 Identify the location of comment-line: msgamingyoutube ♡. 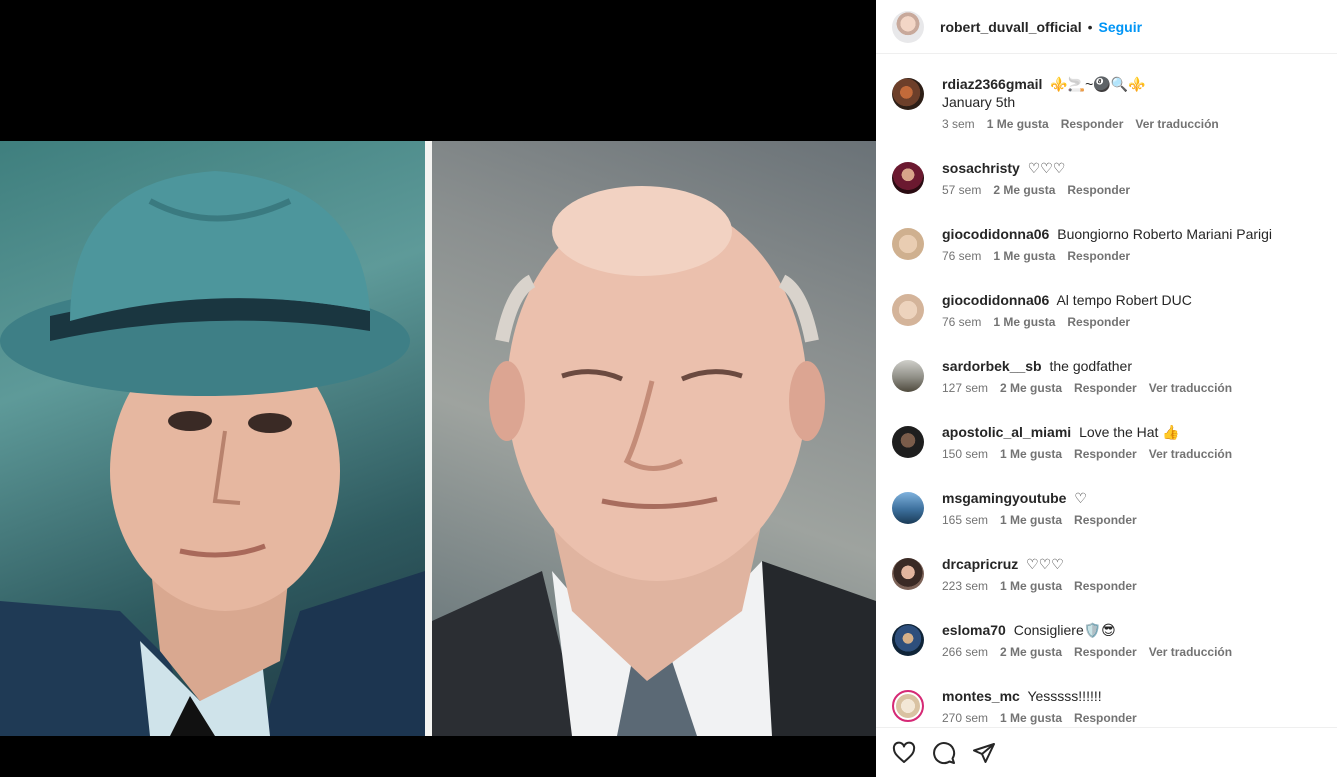
(1045, 498).